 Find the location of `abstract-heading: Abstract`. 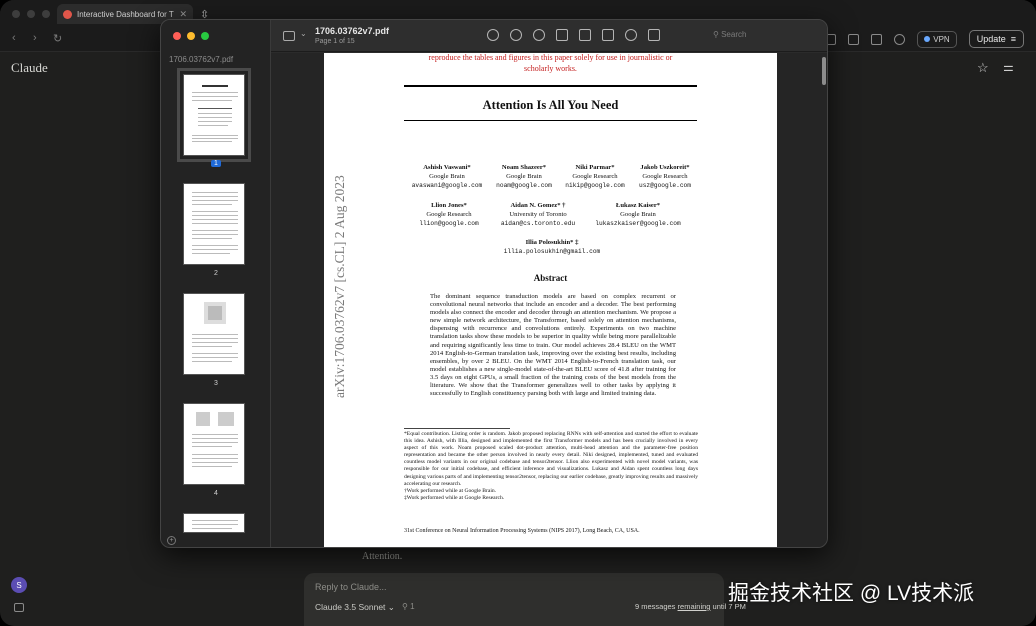

abstract-heading: Abstract is located at coordinates (550, 278).